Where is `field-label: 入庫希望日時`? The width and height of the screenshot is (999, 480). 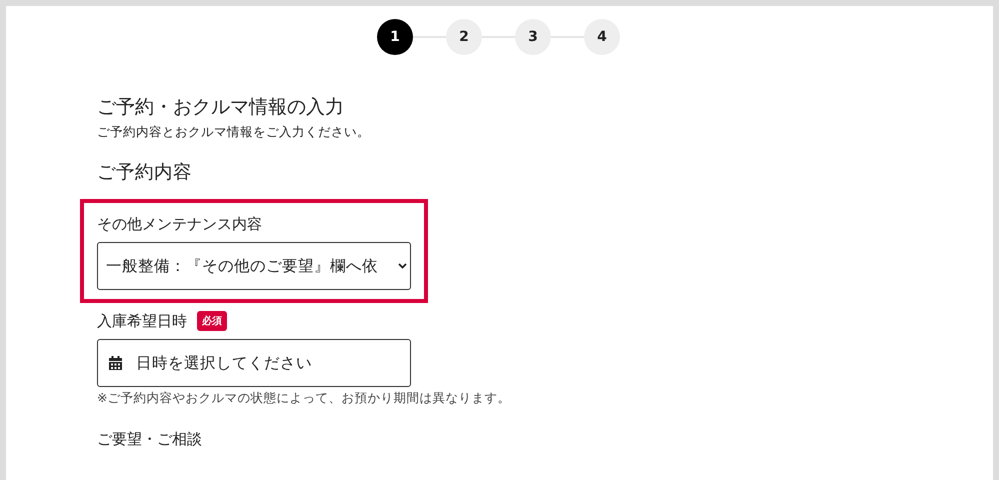 field-label: 入庫希望日時 is located at coordinates (142, 321).